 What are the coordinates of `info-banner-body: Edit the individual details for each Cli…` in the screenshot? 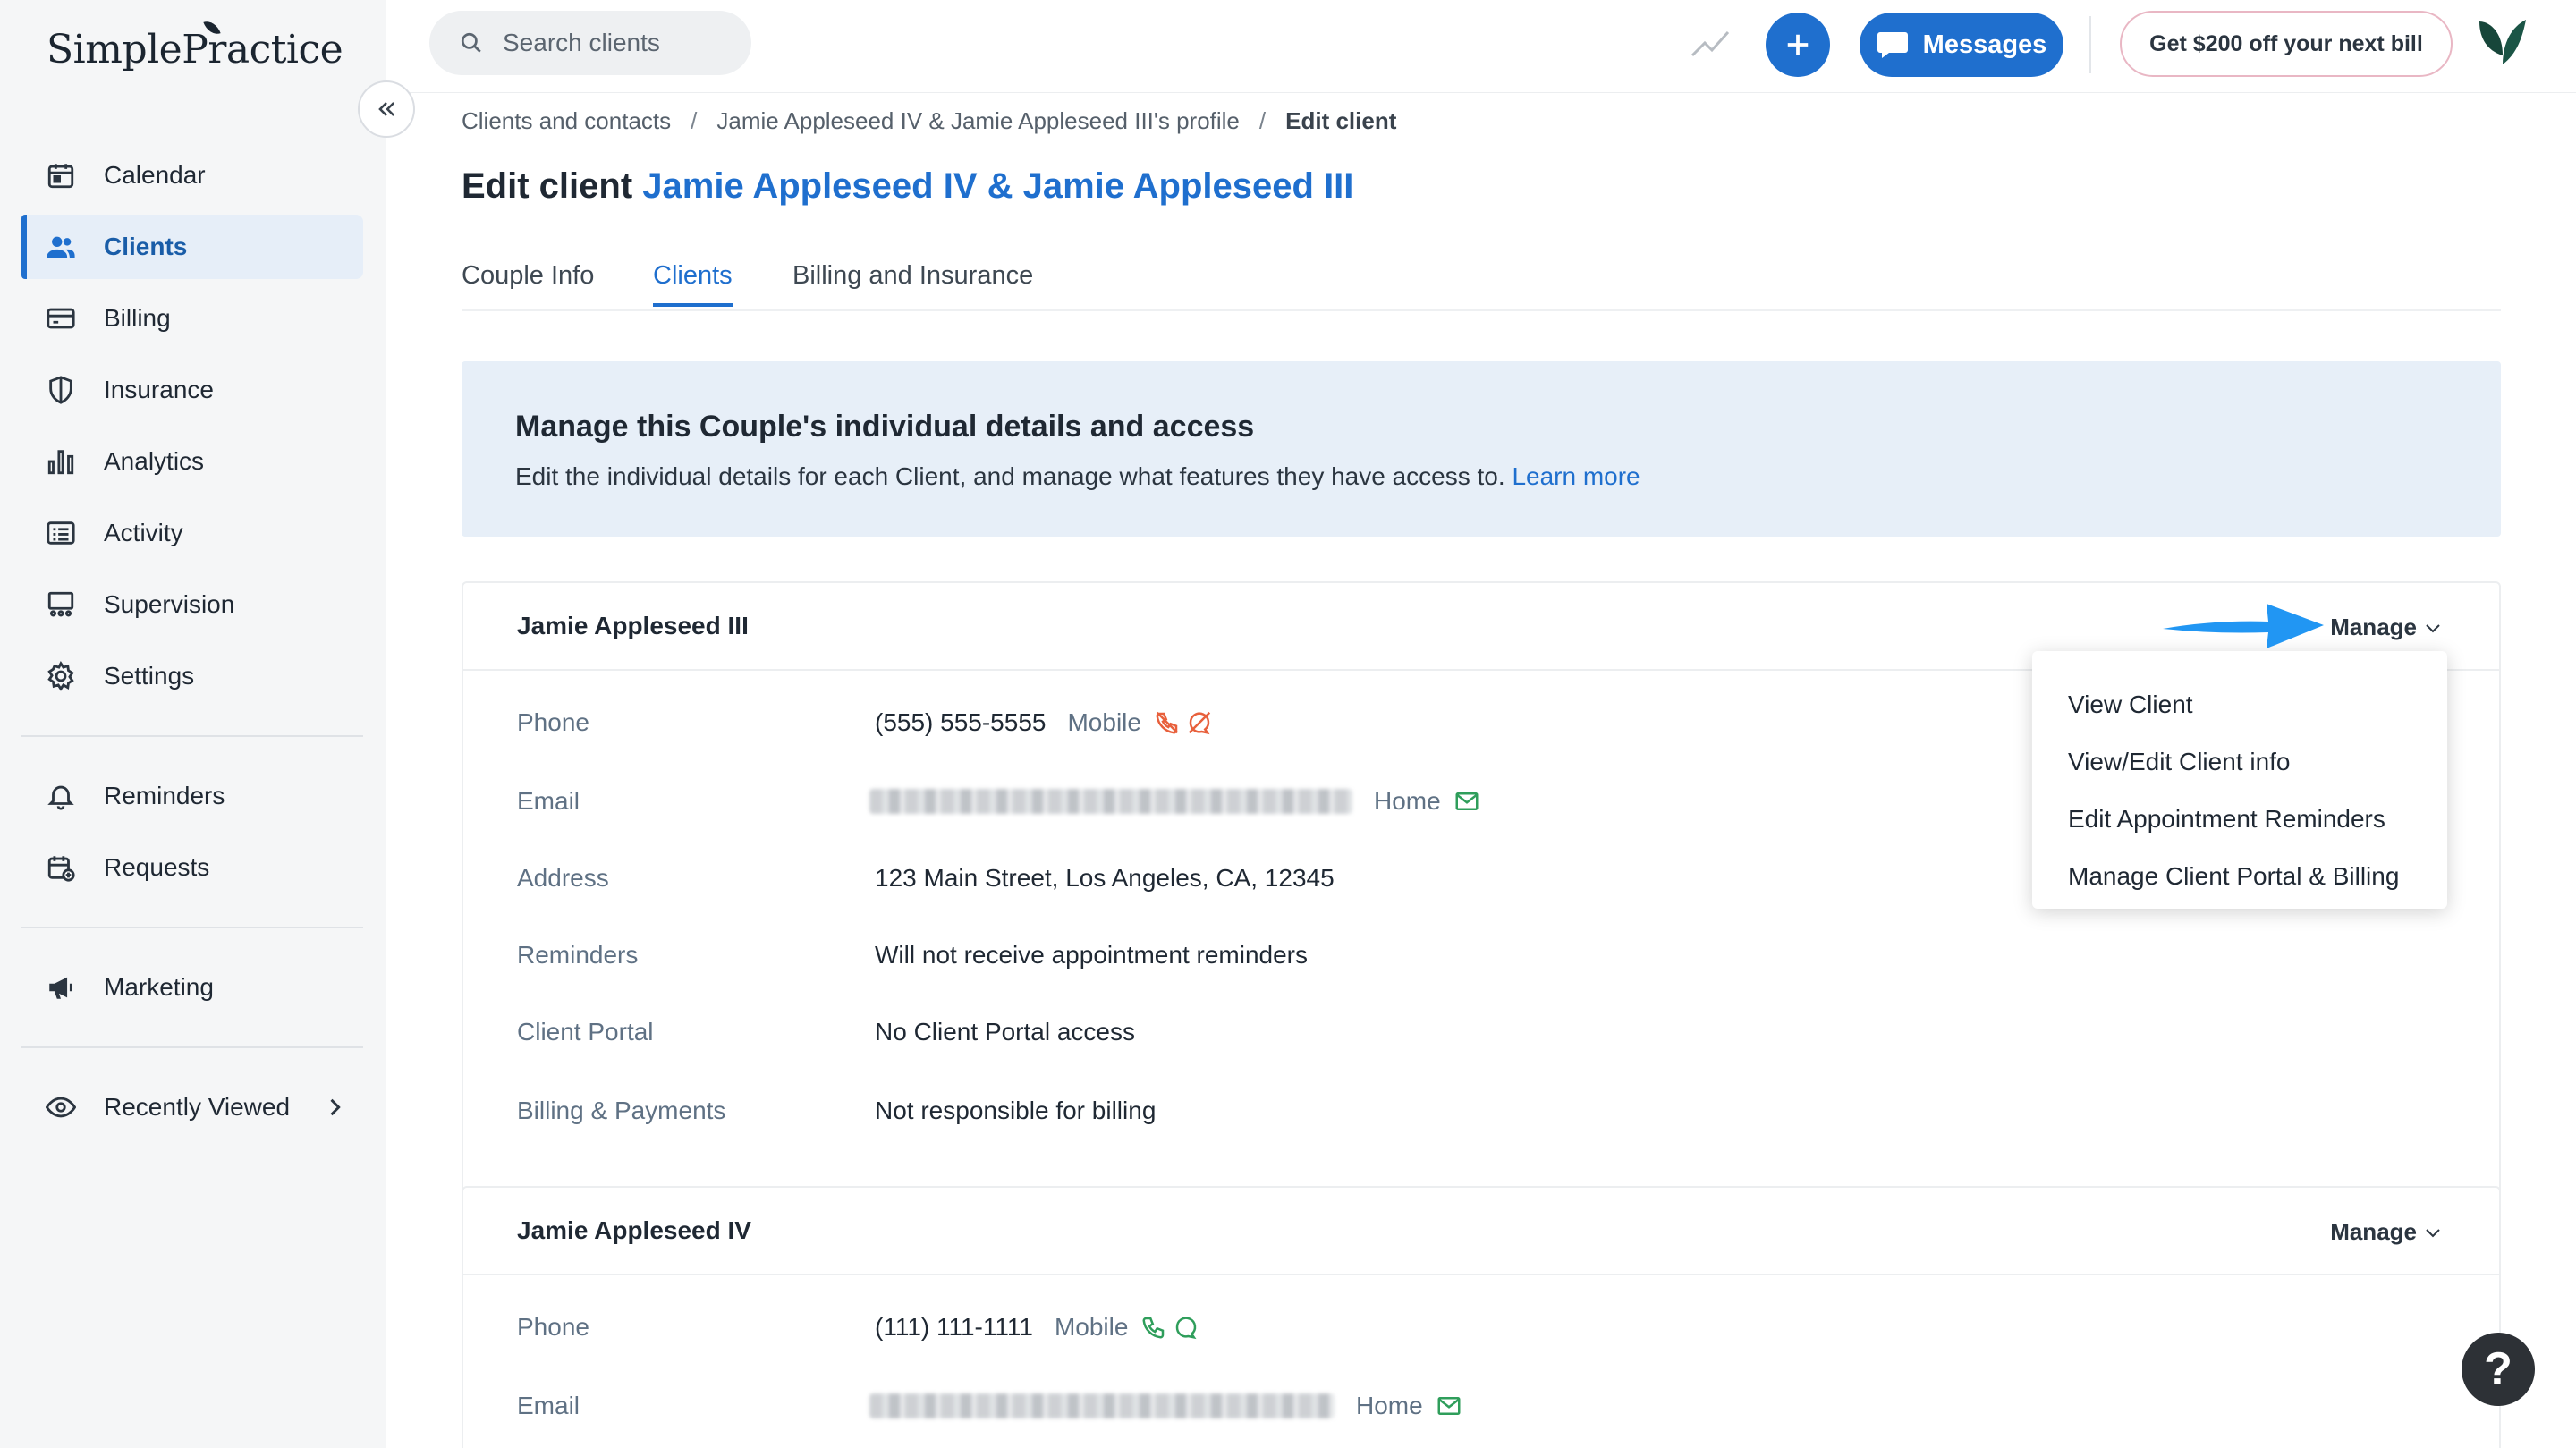 It's located at (1010, 476).